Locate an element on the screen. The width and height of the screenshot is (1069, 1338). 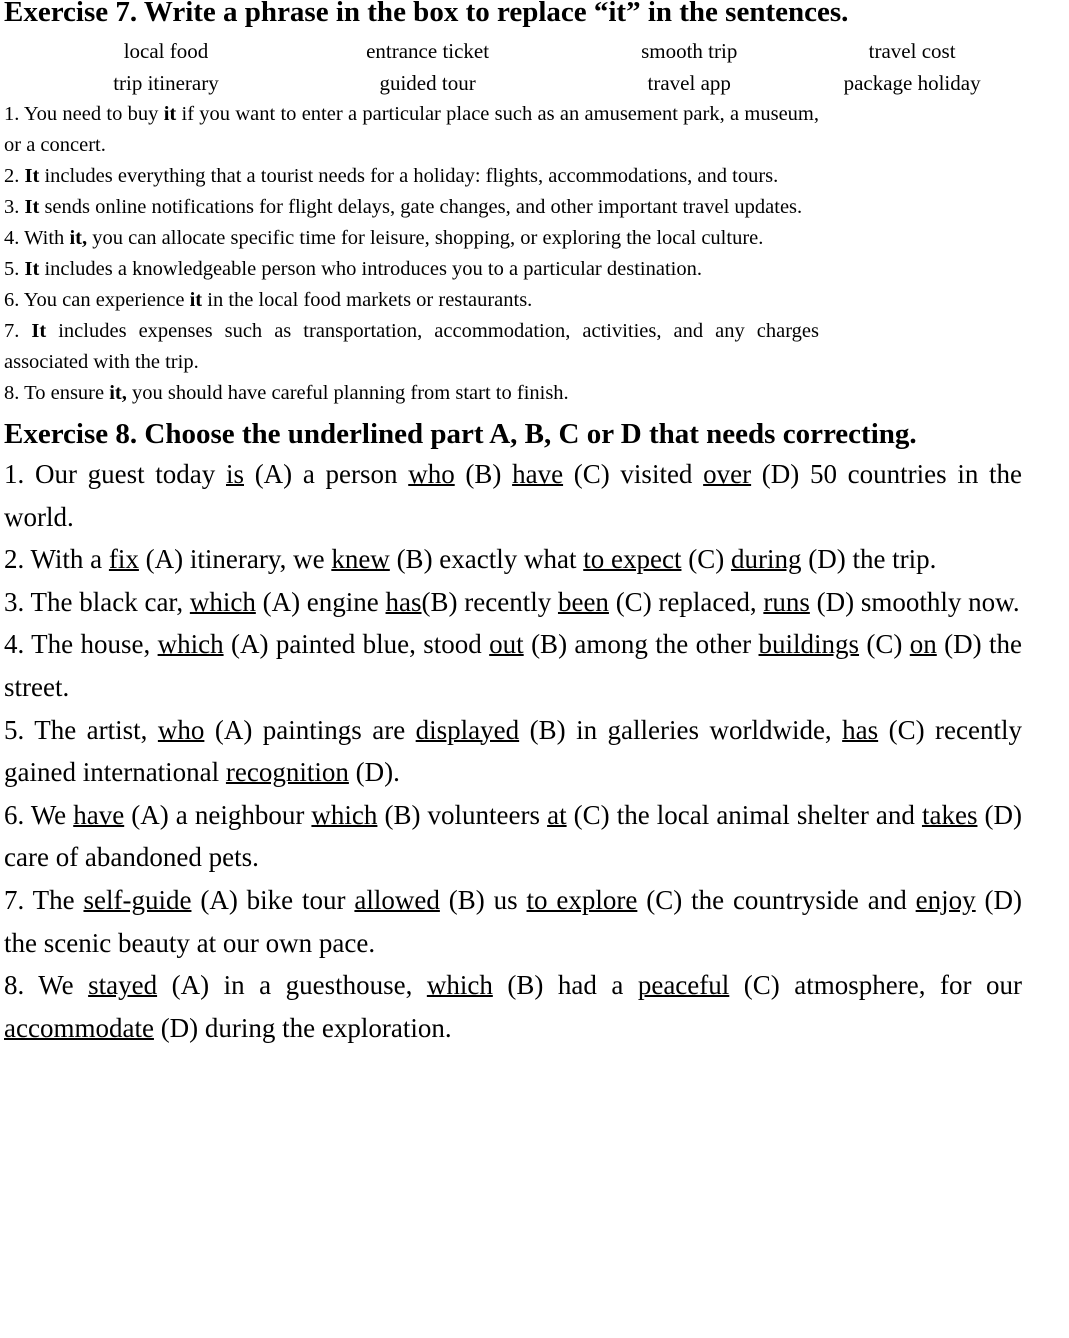
exercise-8-question-underlined-span: displayed is located at coordinates (467, 729).